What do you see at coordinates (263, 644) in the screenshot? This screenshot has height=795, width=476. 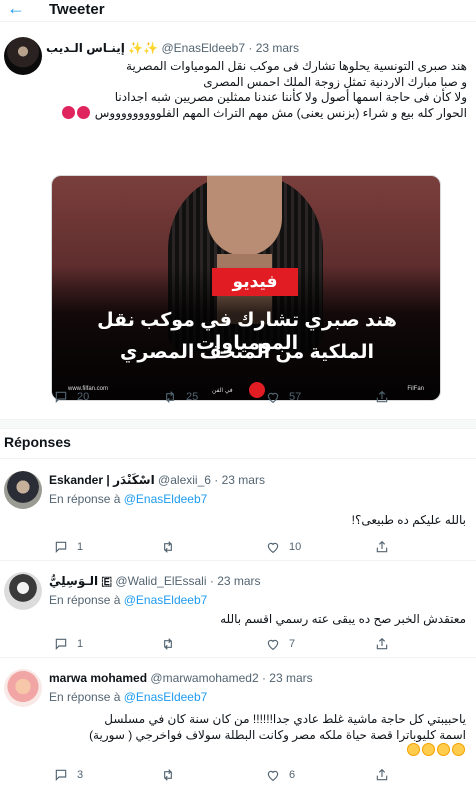 I see `reply-actions: 1 7` at bounding box center [263, 644].